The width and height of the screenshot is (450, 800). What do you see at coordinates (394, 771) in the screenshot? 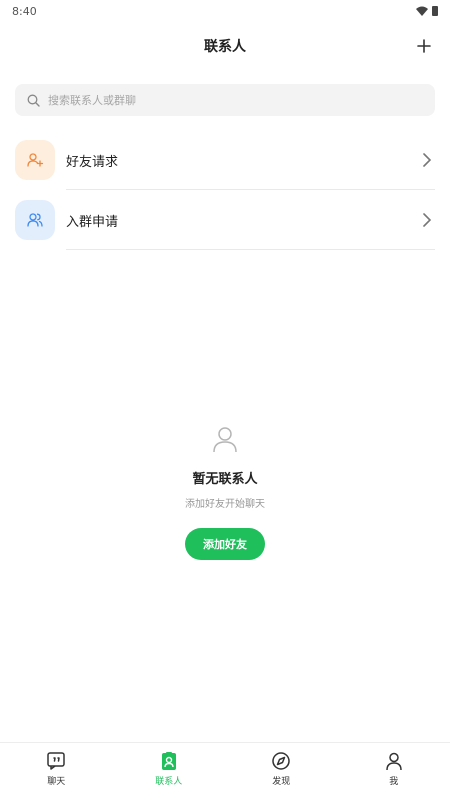
I see `tab-profile: 我` at bounding box center [394, 771].